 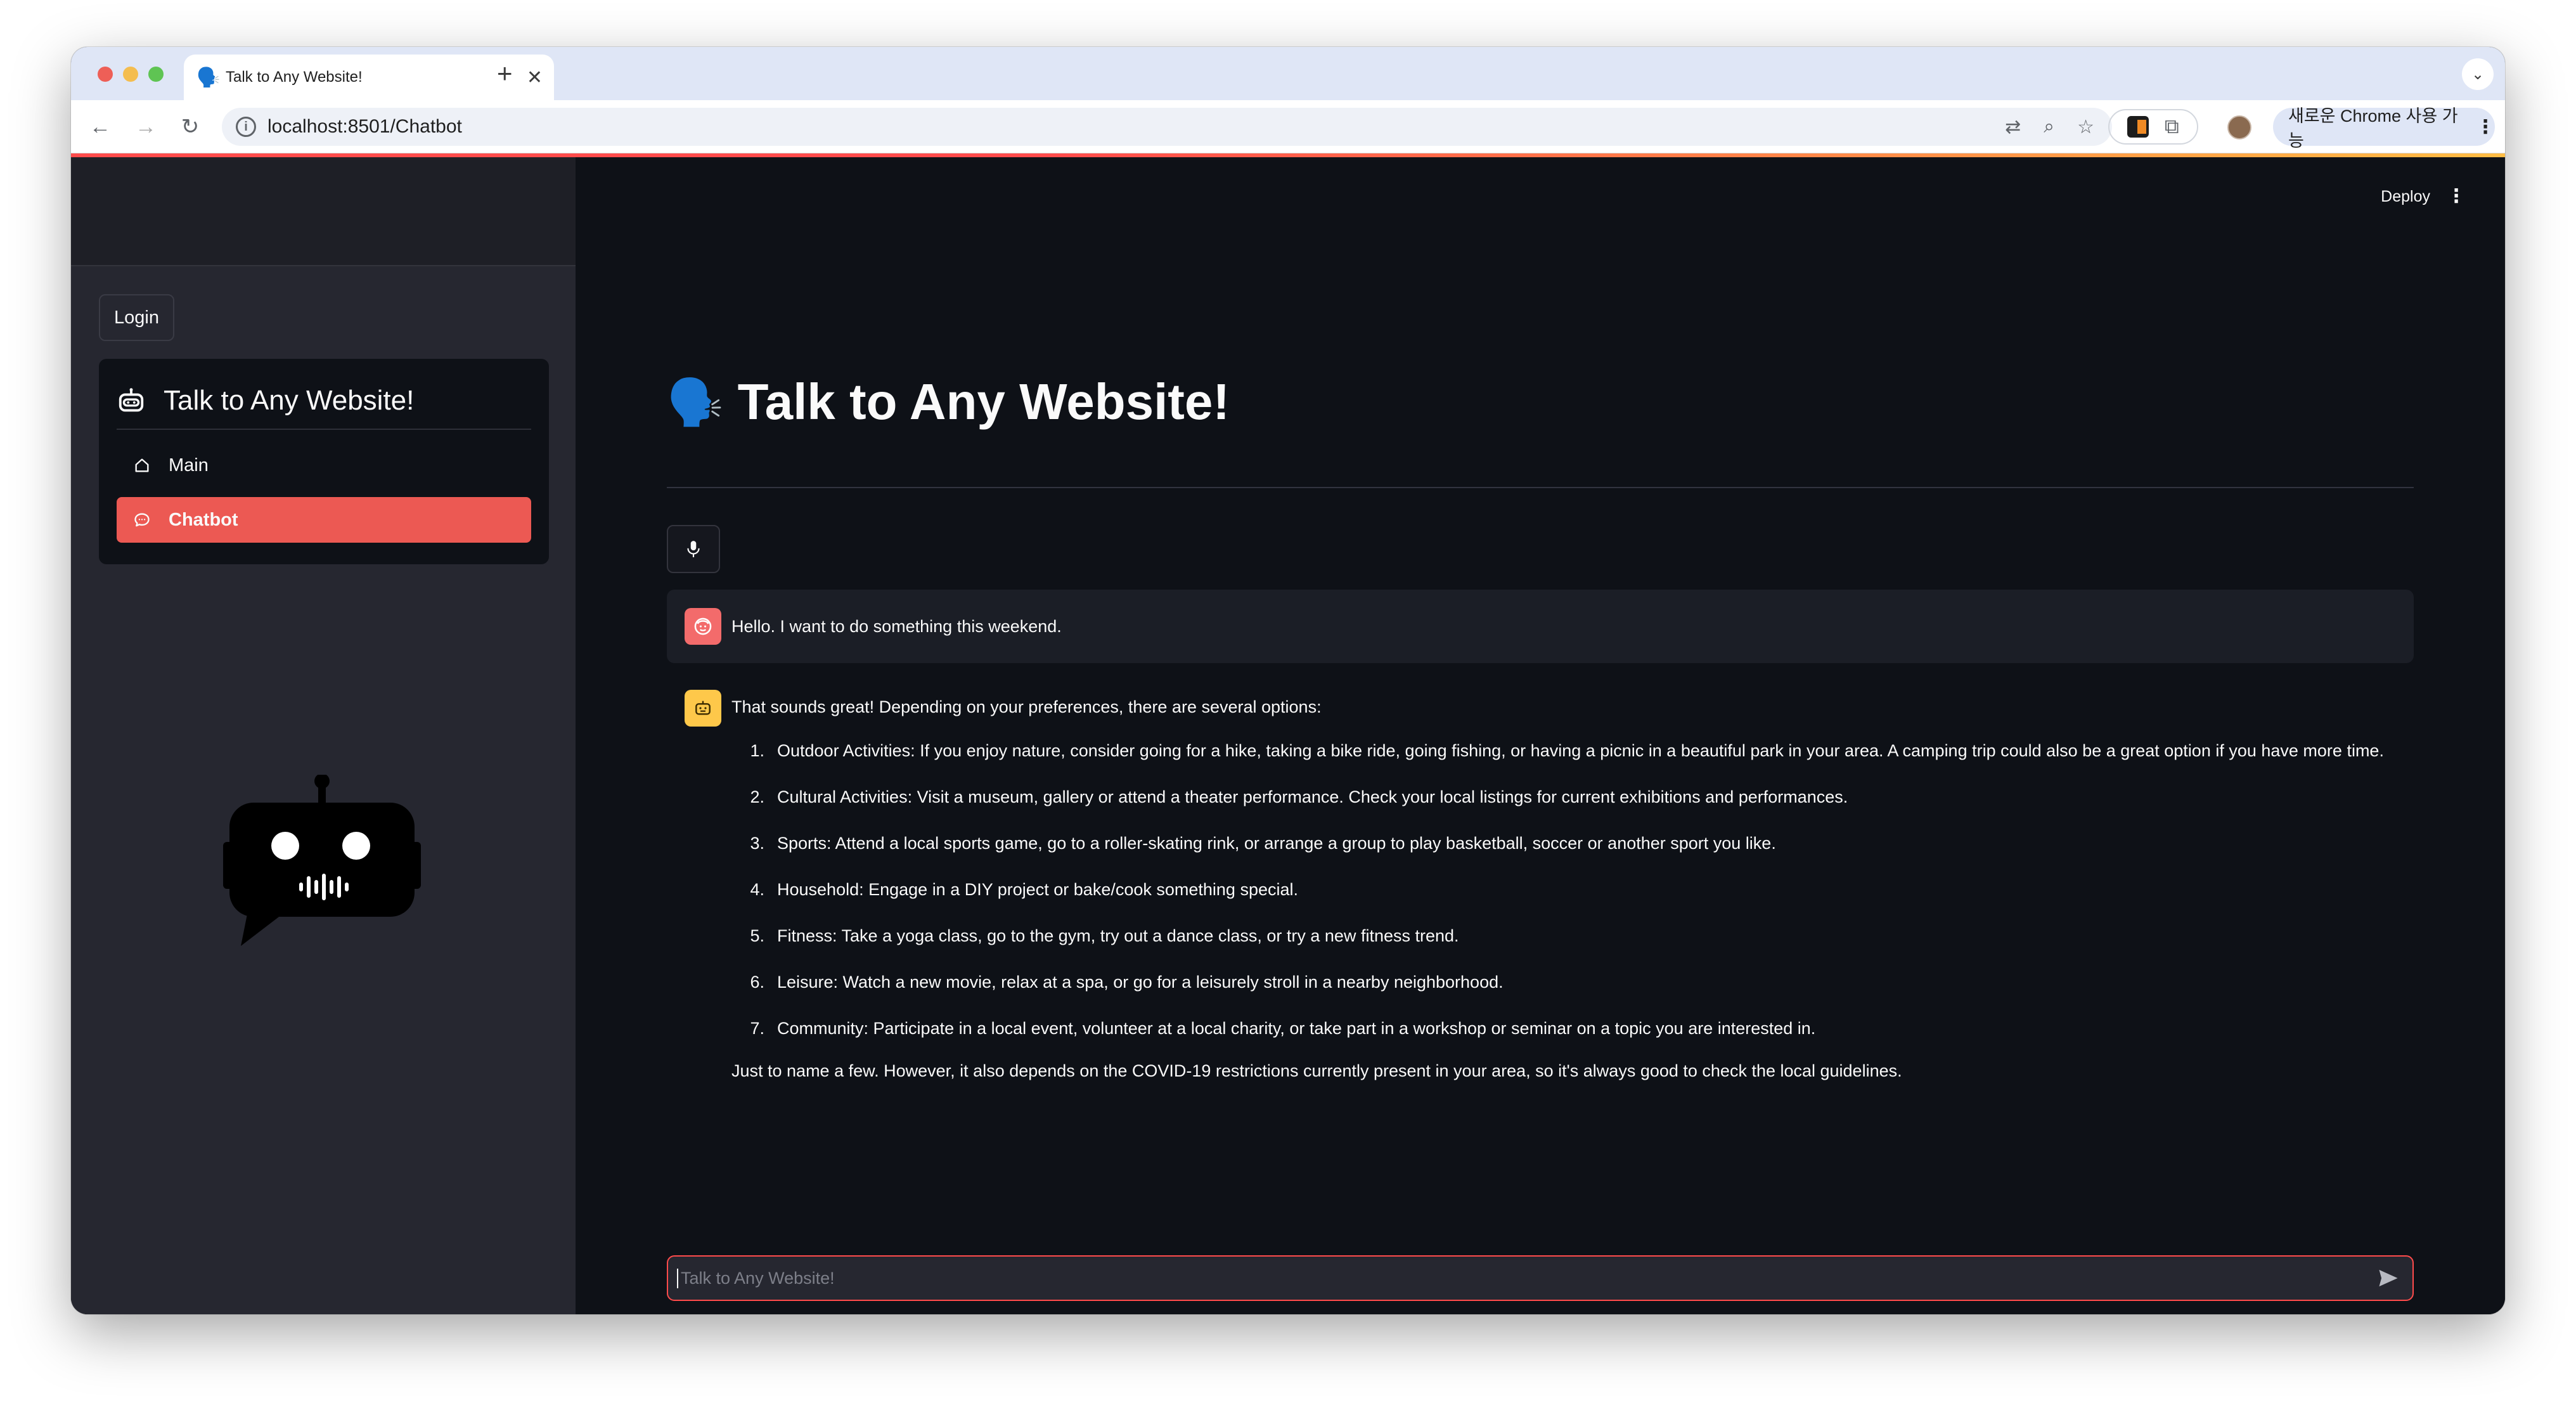 I want to click on extension-icon, so click(x=2138, y=127).